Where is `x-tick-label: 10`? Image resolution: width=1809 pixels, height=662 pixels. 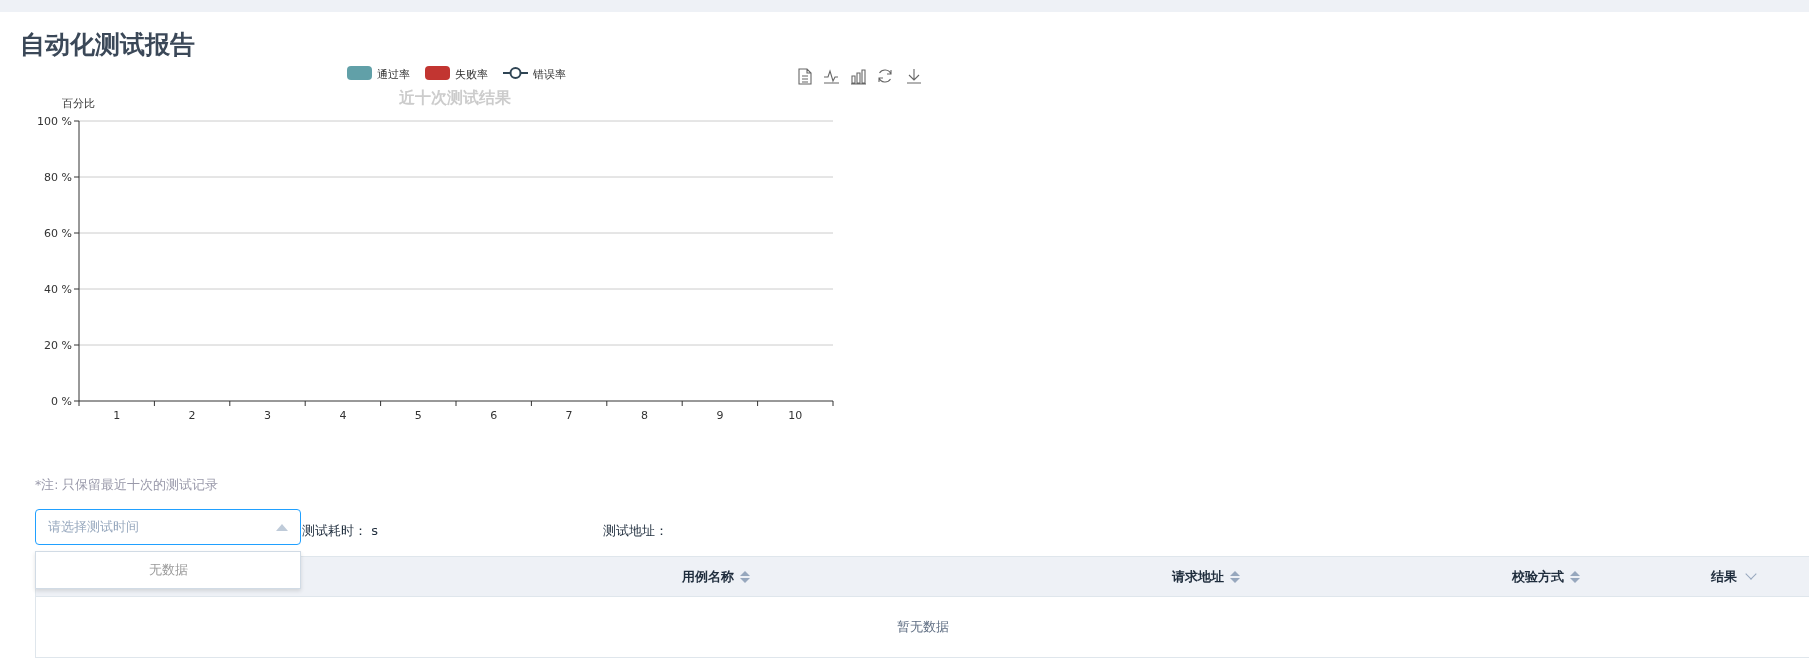 x-tick-label: 10 is located at coordinates (795, 415).